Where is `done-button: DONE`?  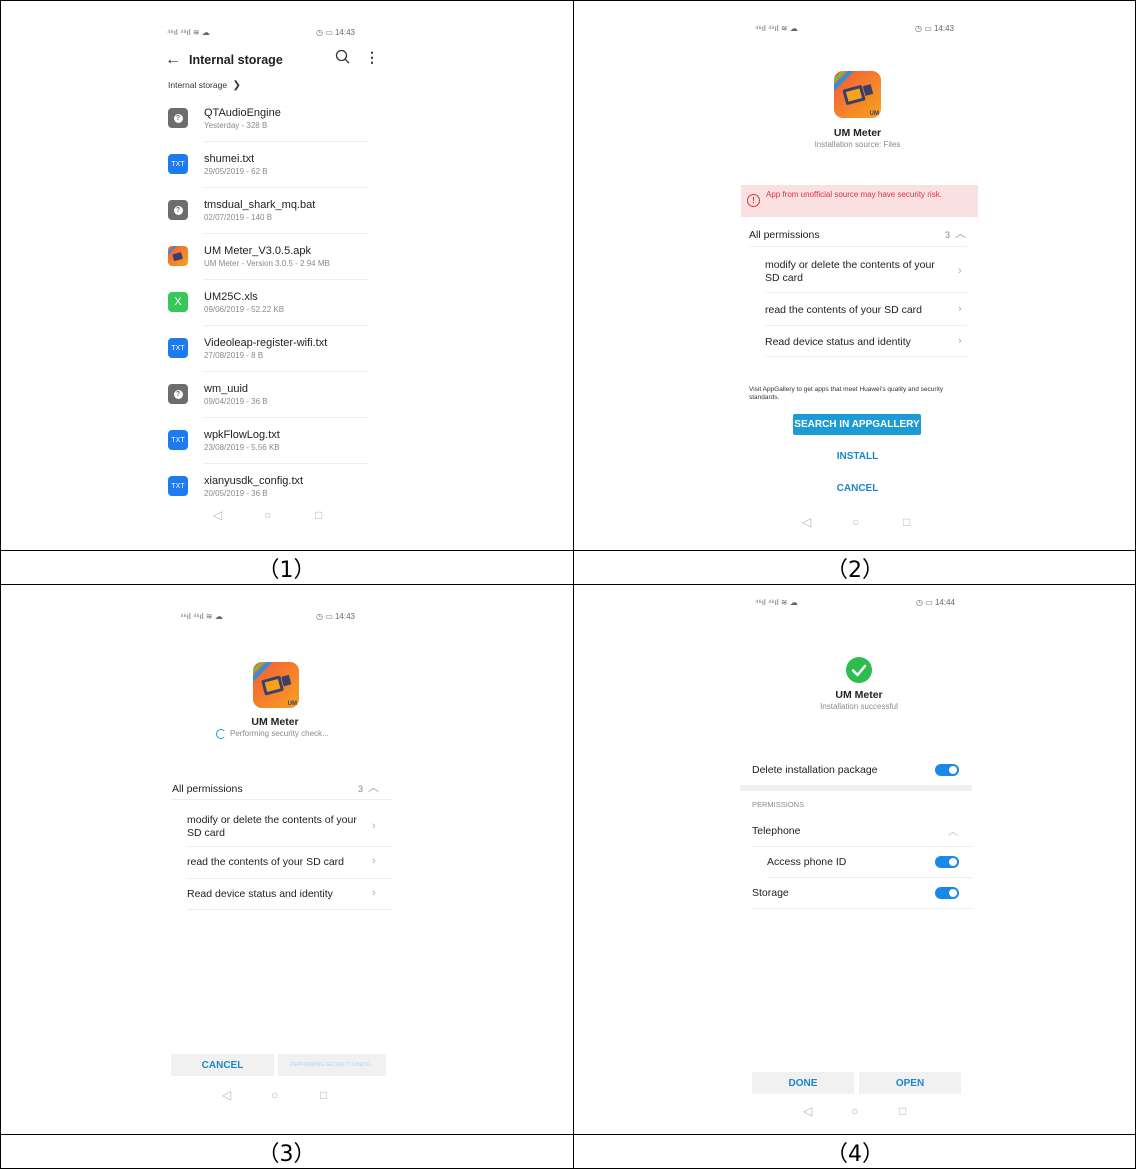 done-button: DONE is located at coordinates (803, 1083).